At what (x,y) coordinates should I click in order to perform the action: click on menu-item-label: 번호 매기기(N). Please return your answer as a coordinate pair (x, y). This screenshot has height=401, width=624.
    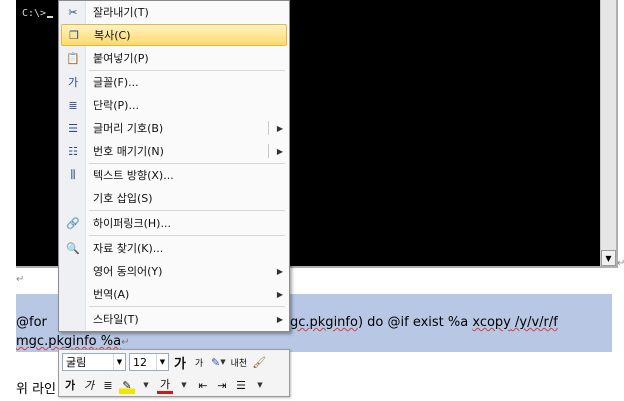
    Looking at the image, I should click on (128, 151).